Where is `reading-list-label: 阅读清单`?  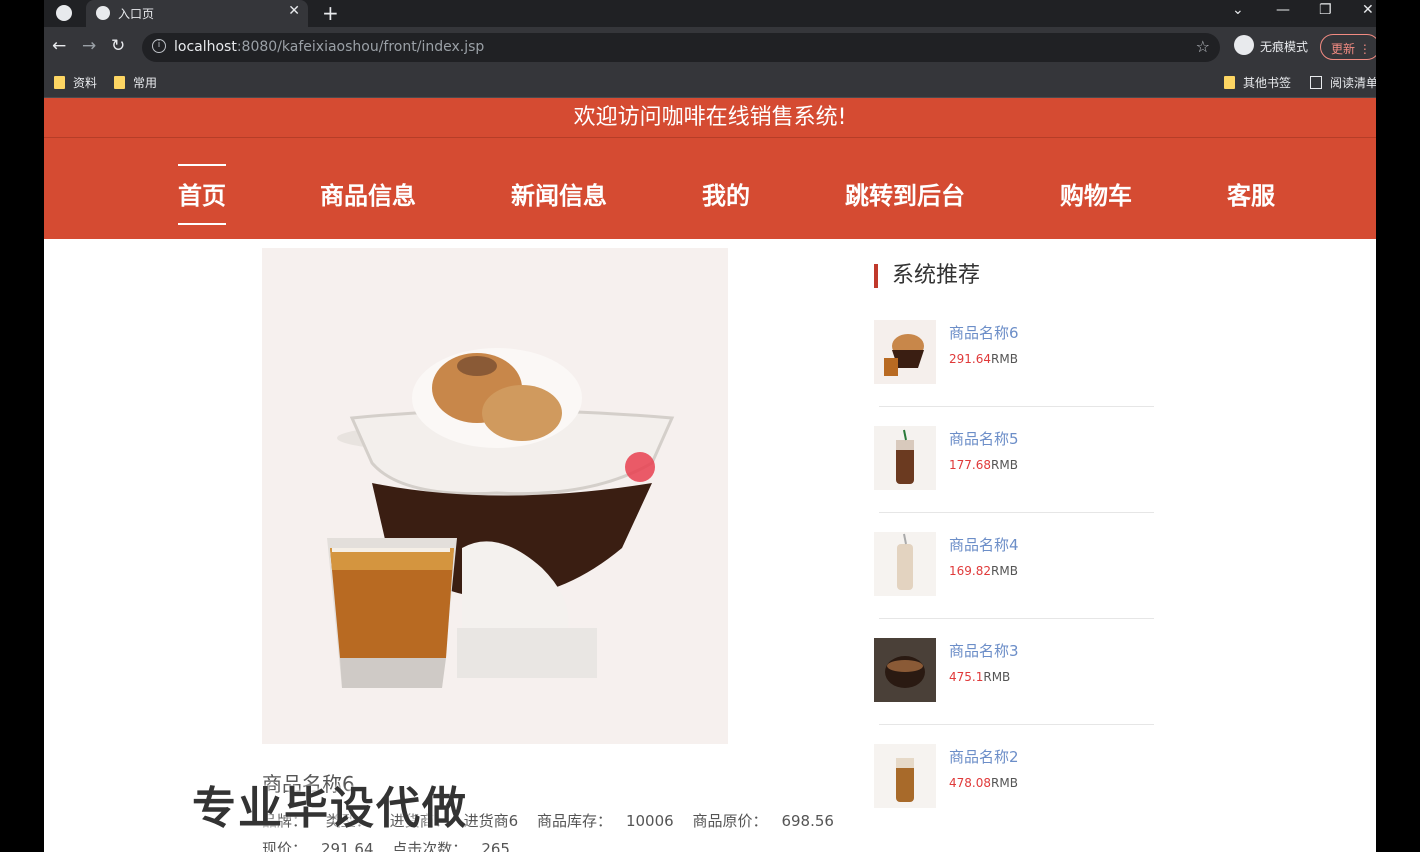 reading-list-label: 阅读清单 is located at coordinates (1353, 83).